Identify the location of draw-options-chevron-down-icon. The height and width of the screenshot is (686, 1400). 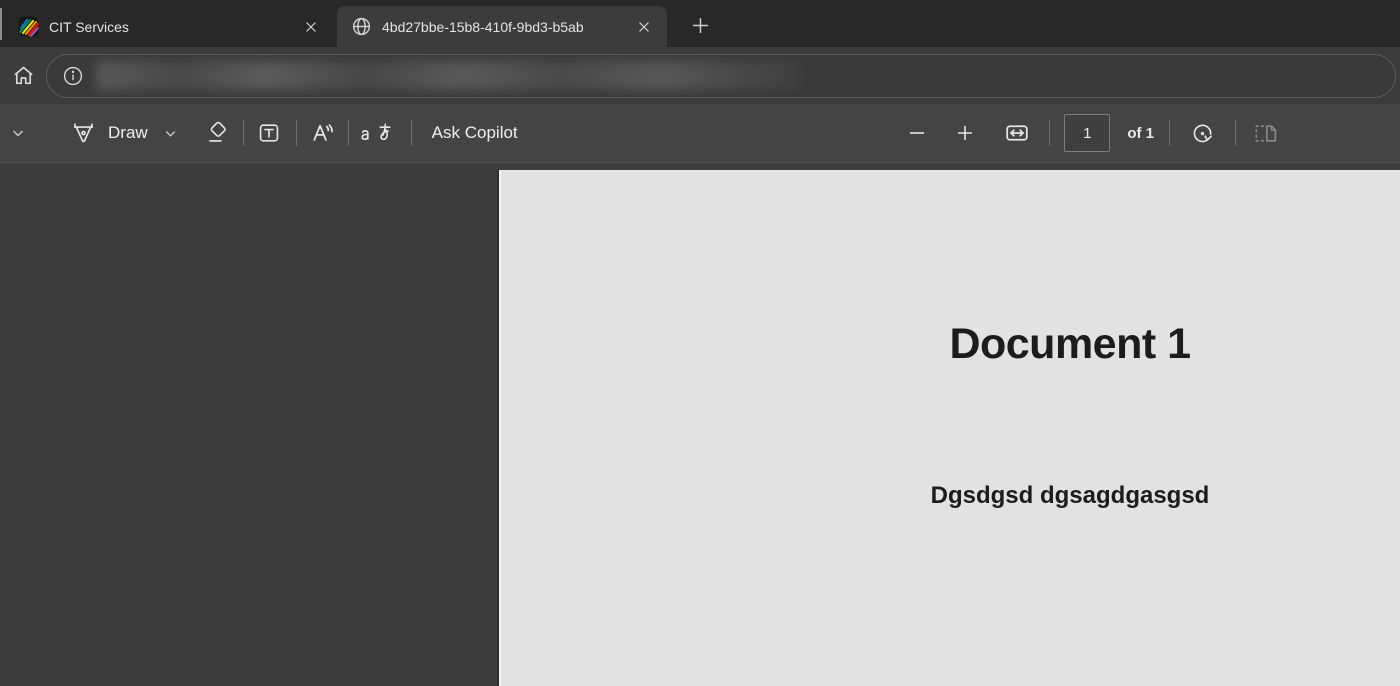
(170, 133).